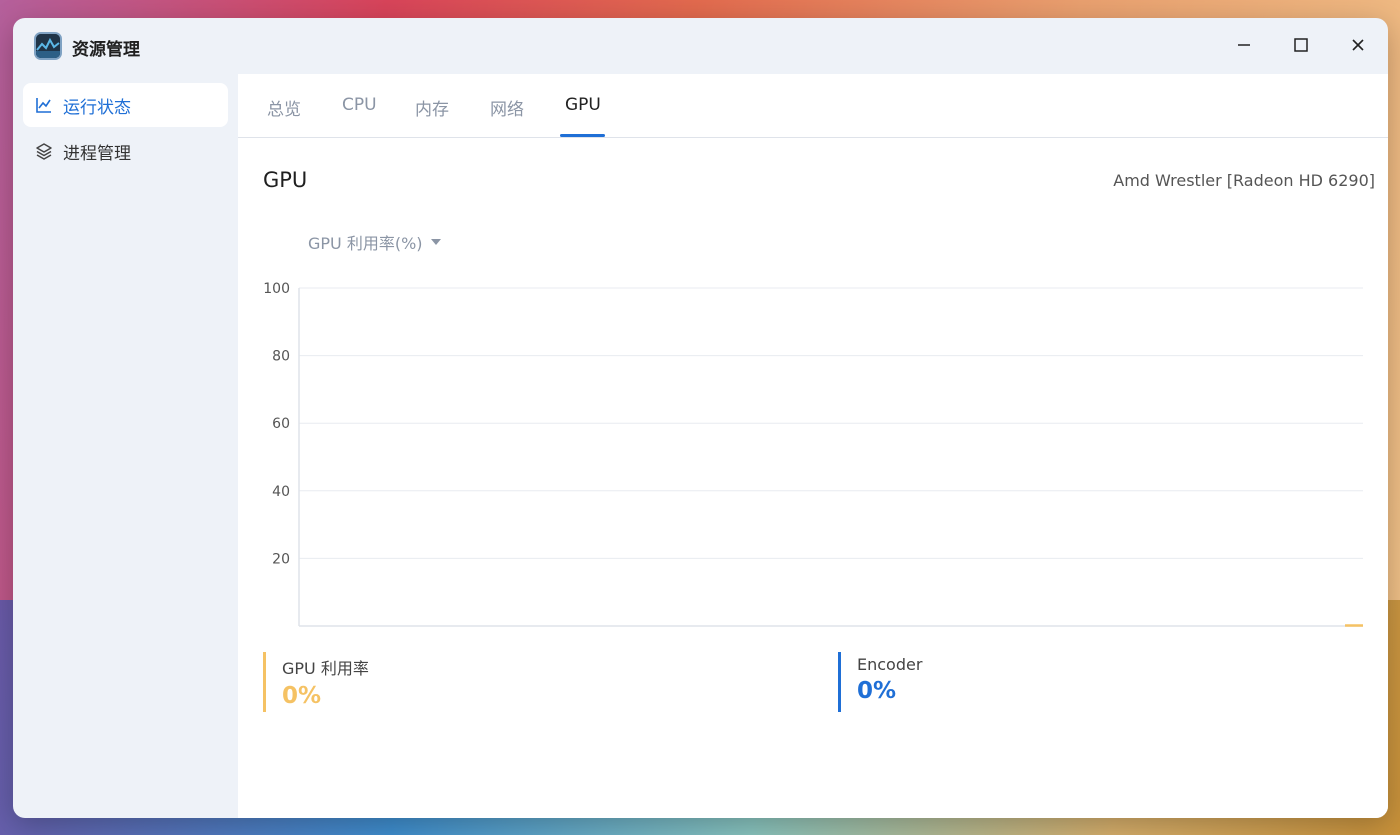 The image size is (1400, 835). I want to click on maximize-icon, so click(1301, 45).